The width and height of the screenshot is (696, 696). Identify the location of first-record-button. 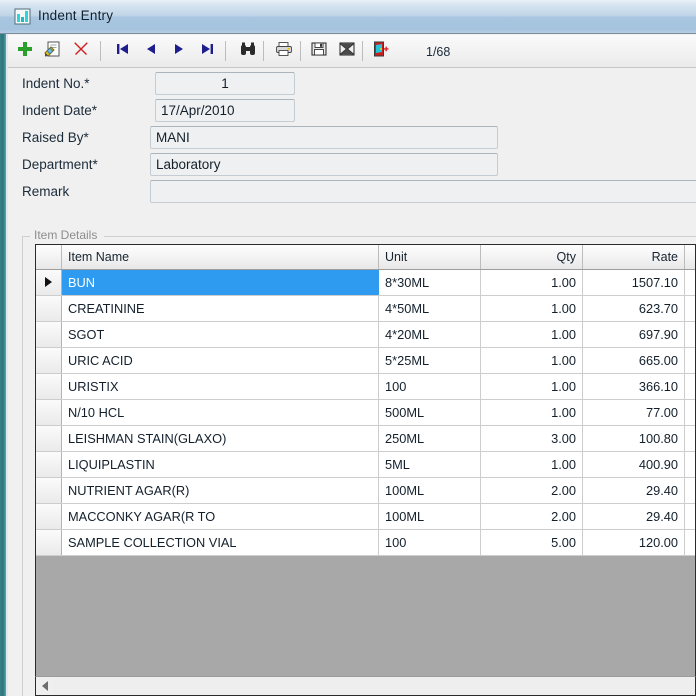
(123, 51).